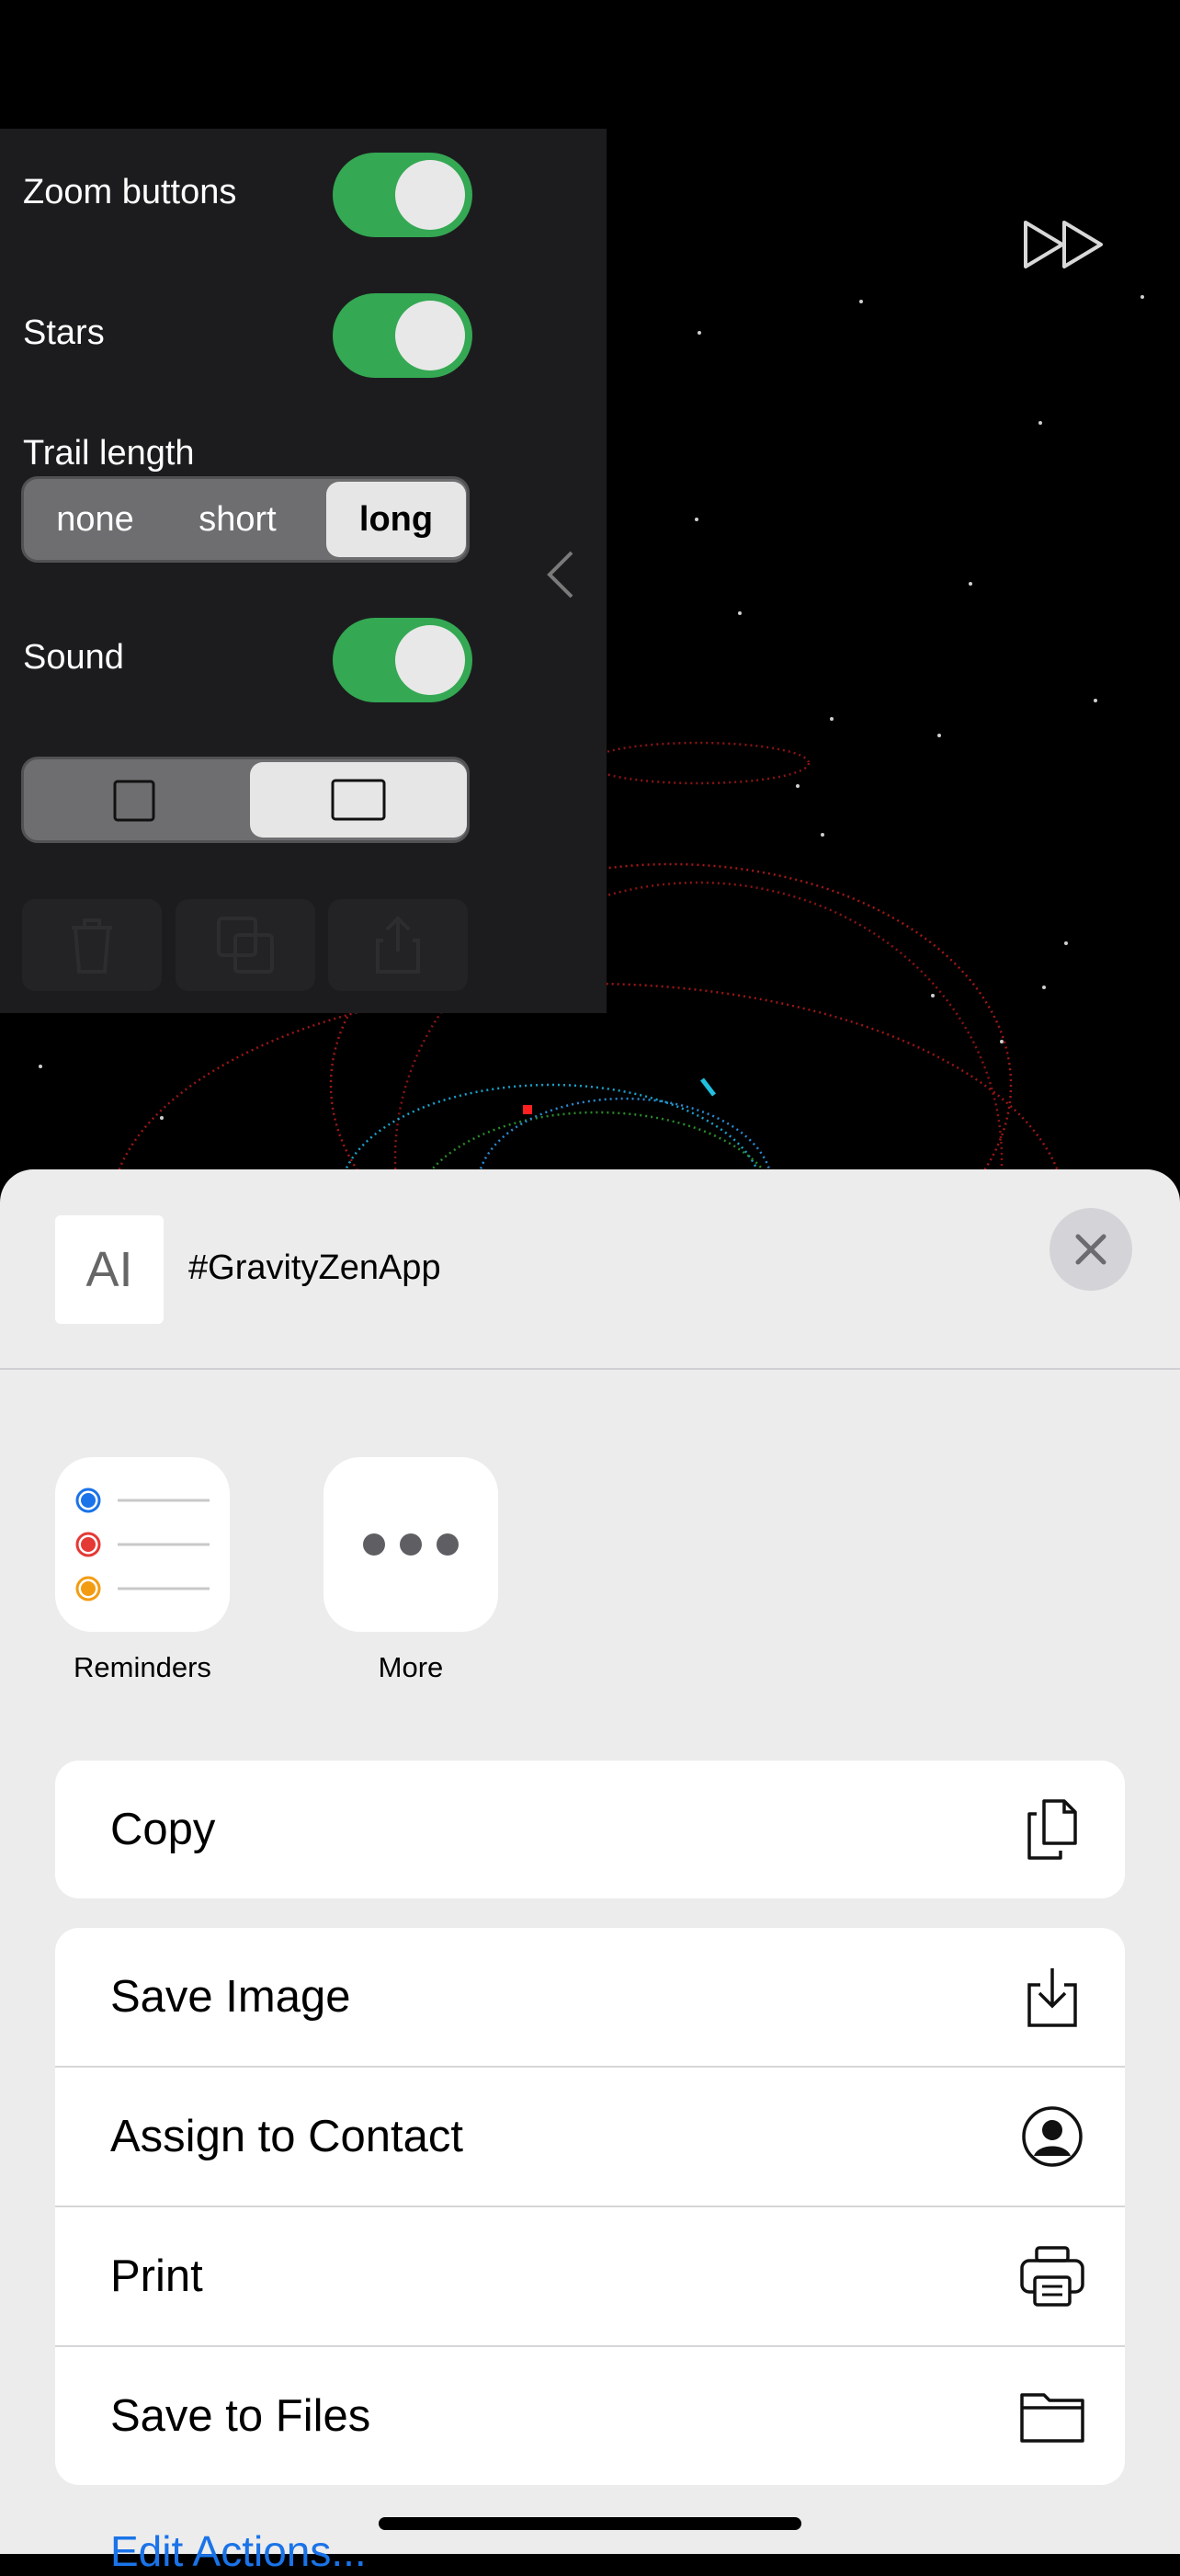 This screenshot has height=2576, width=1180. I want to click on save-image-label: Save Image, so click(230, 1997).